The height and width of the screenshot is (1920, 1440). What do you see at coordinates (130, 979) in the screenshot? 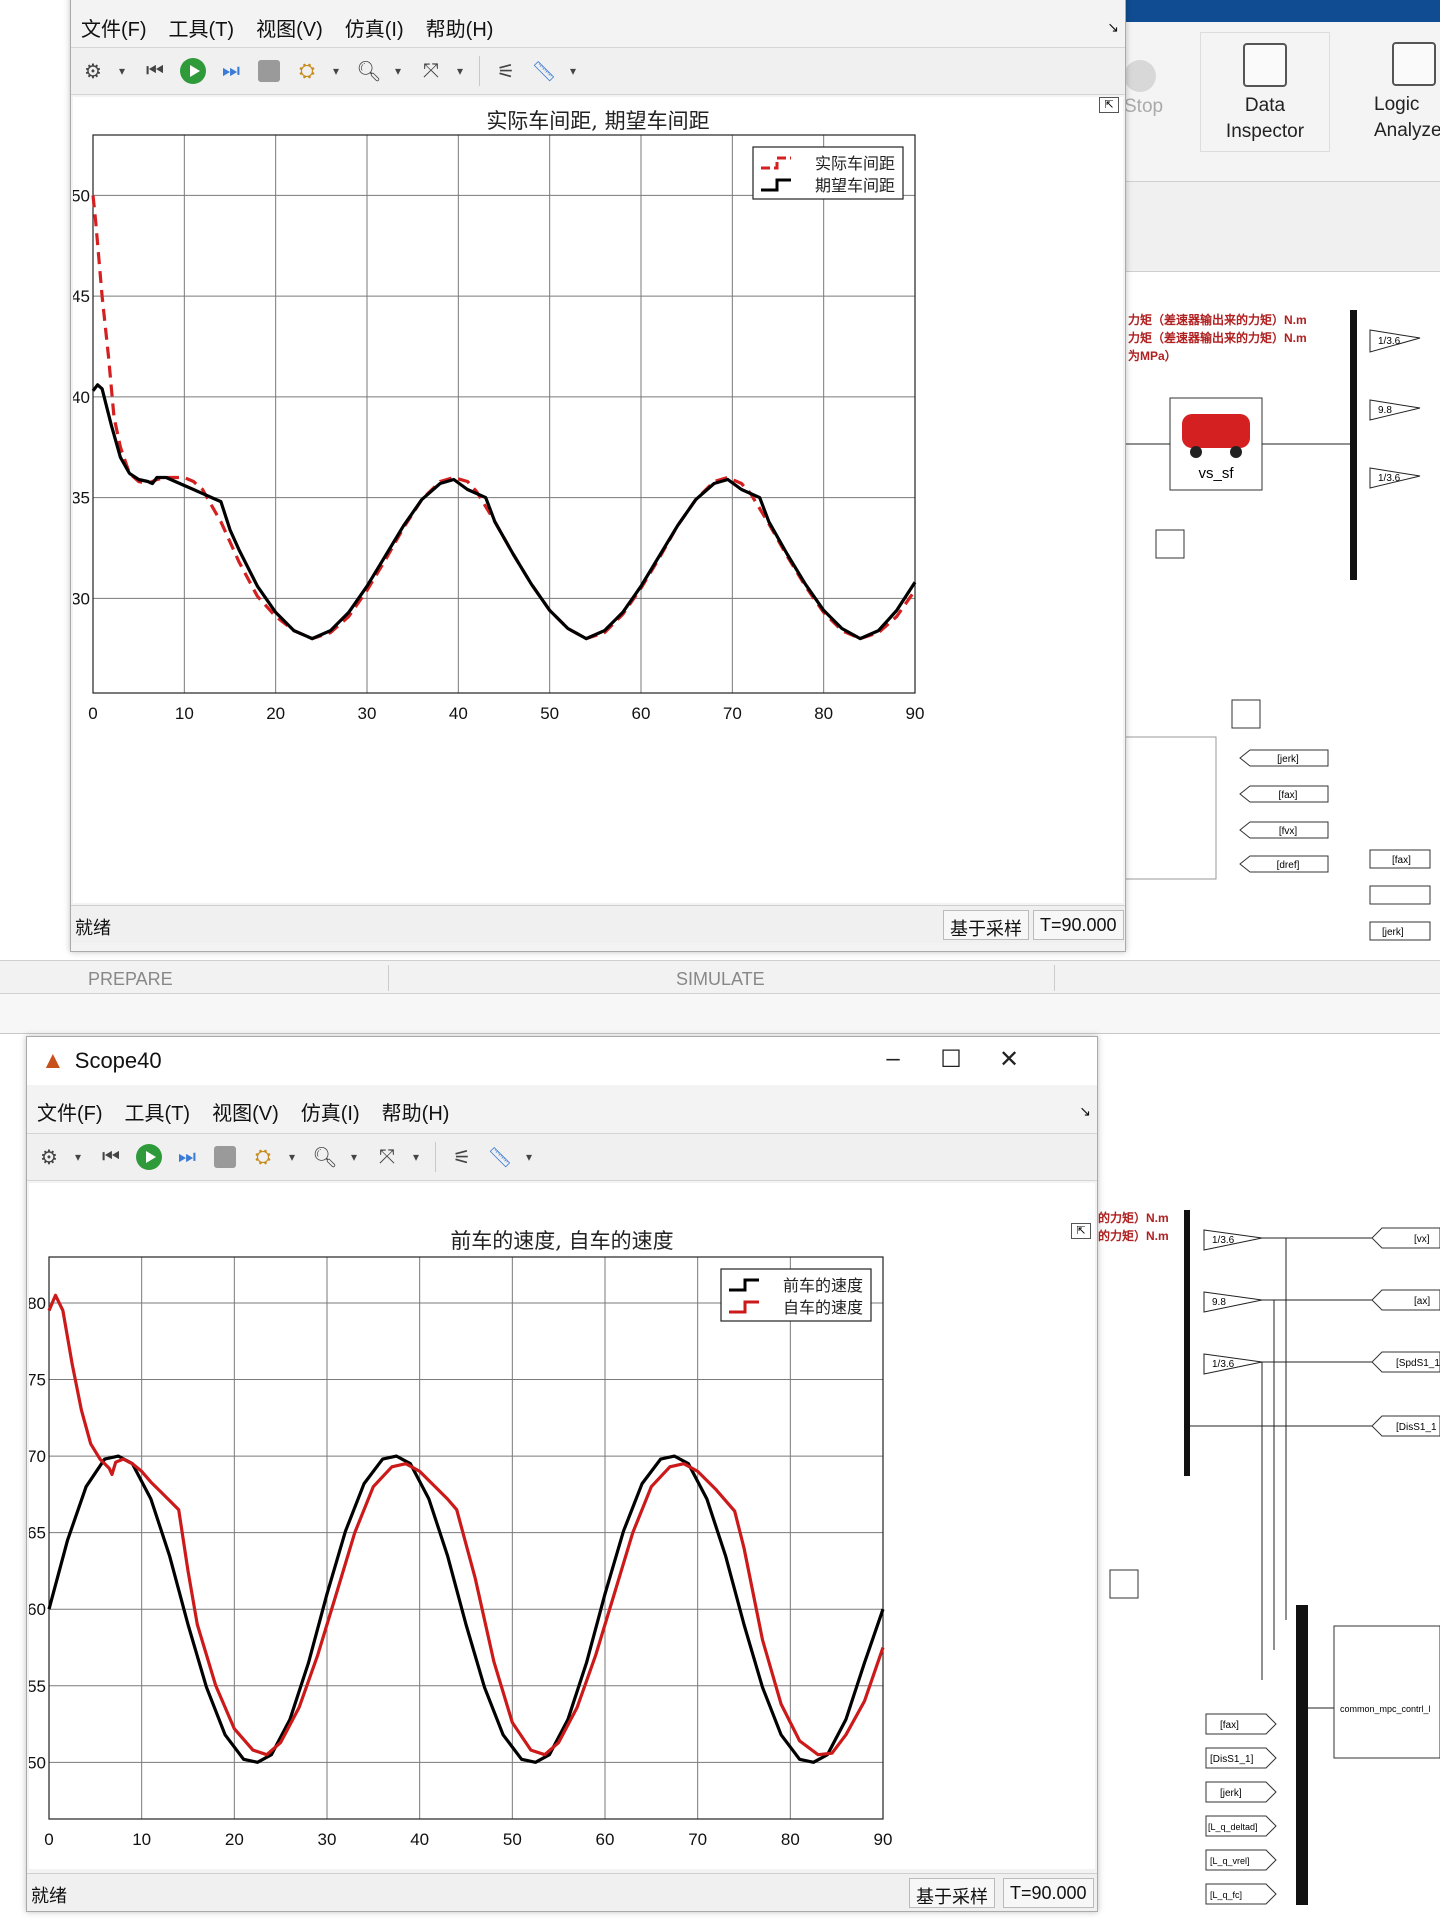
I see `section-prepare: PREPARE` at bounding box center [130, 979].